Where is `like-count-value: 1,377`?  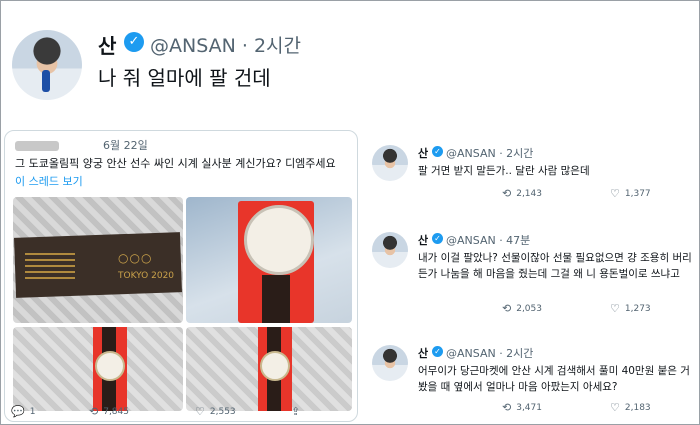
like-count-value: 1,377 is located at coordinates (637, 193).